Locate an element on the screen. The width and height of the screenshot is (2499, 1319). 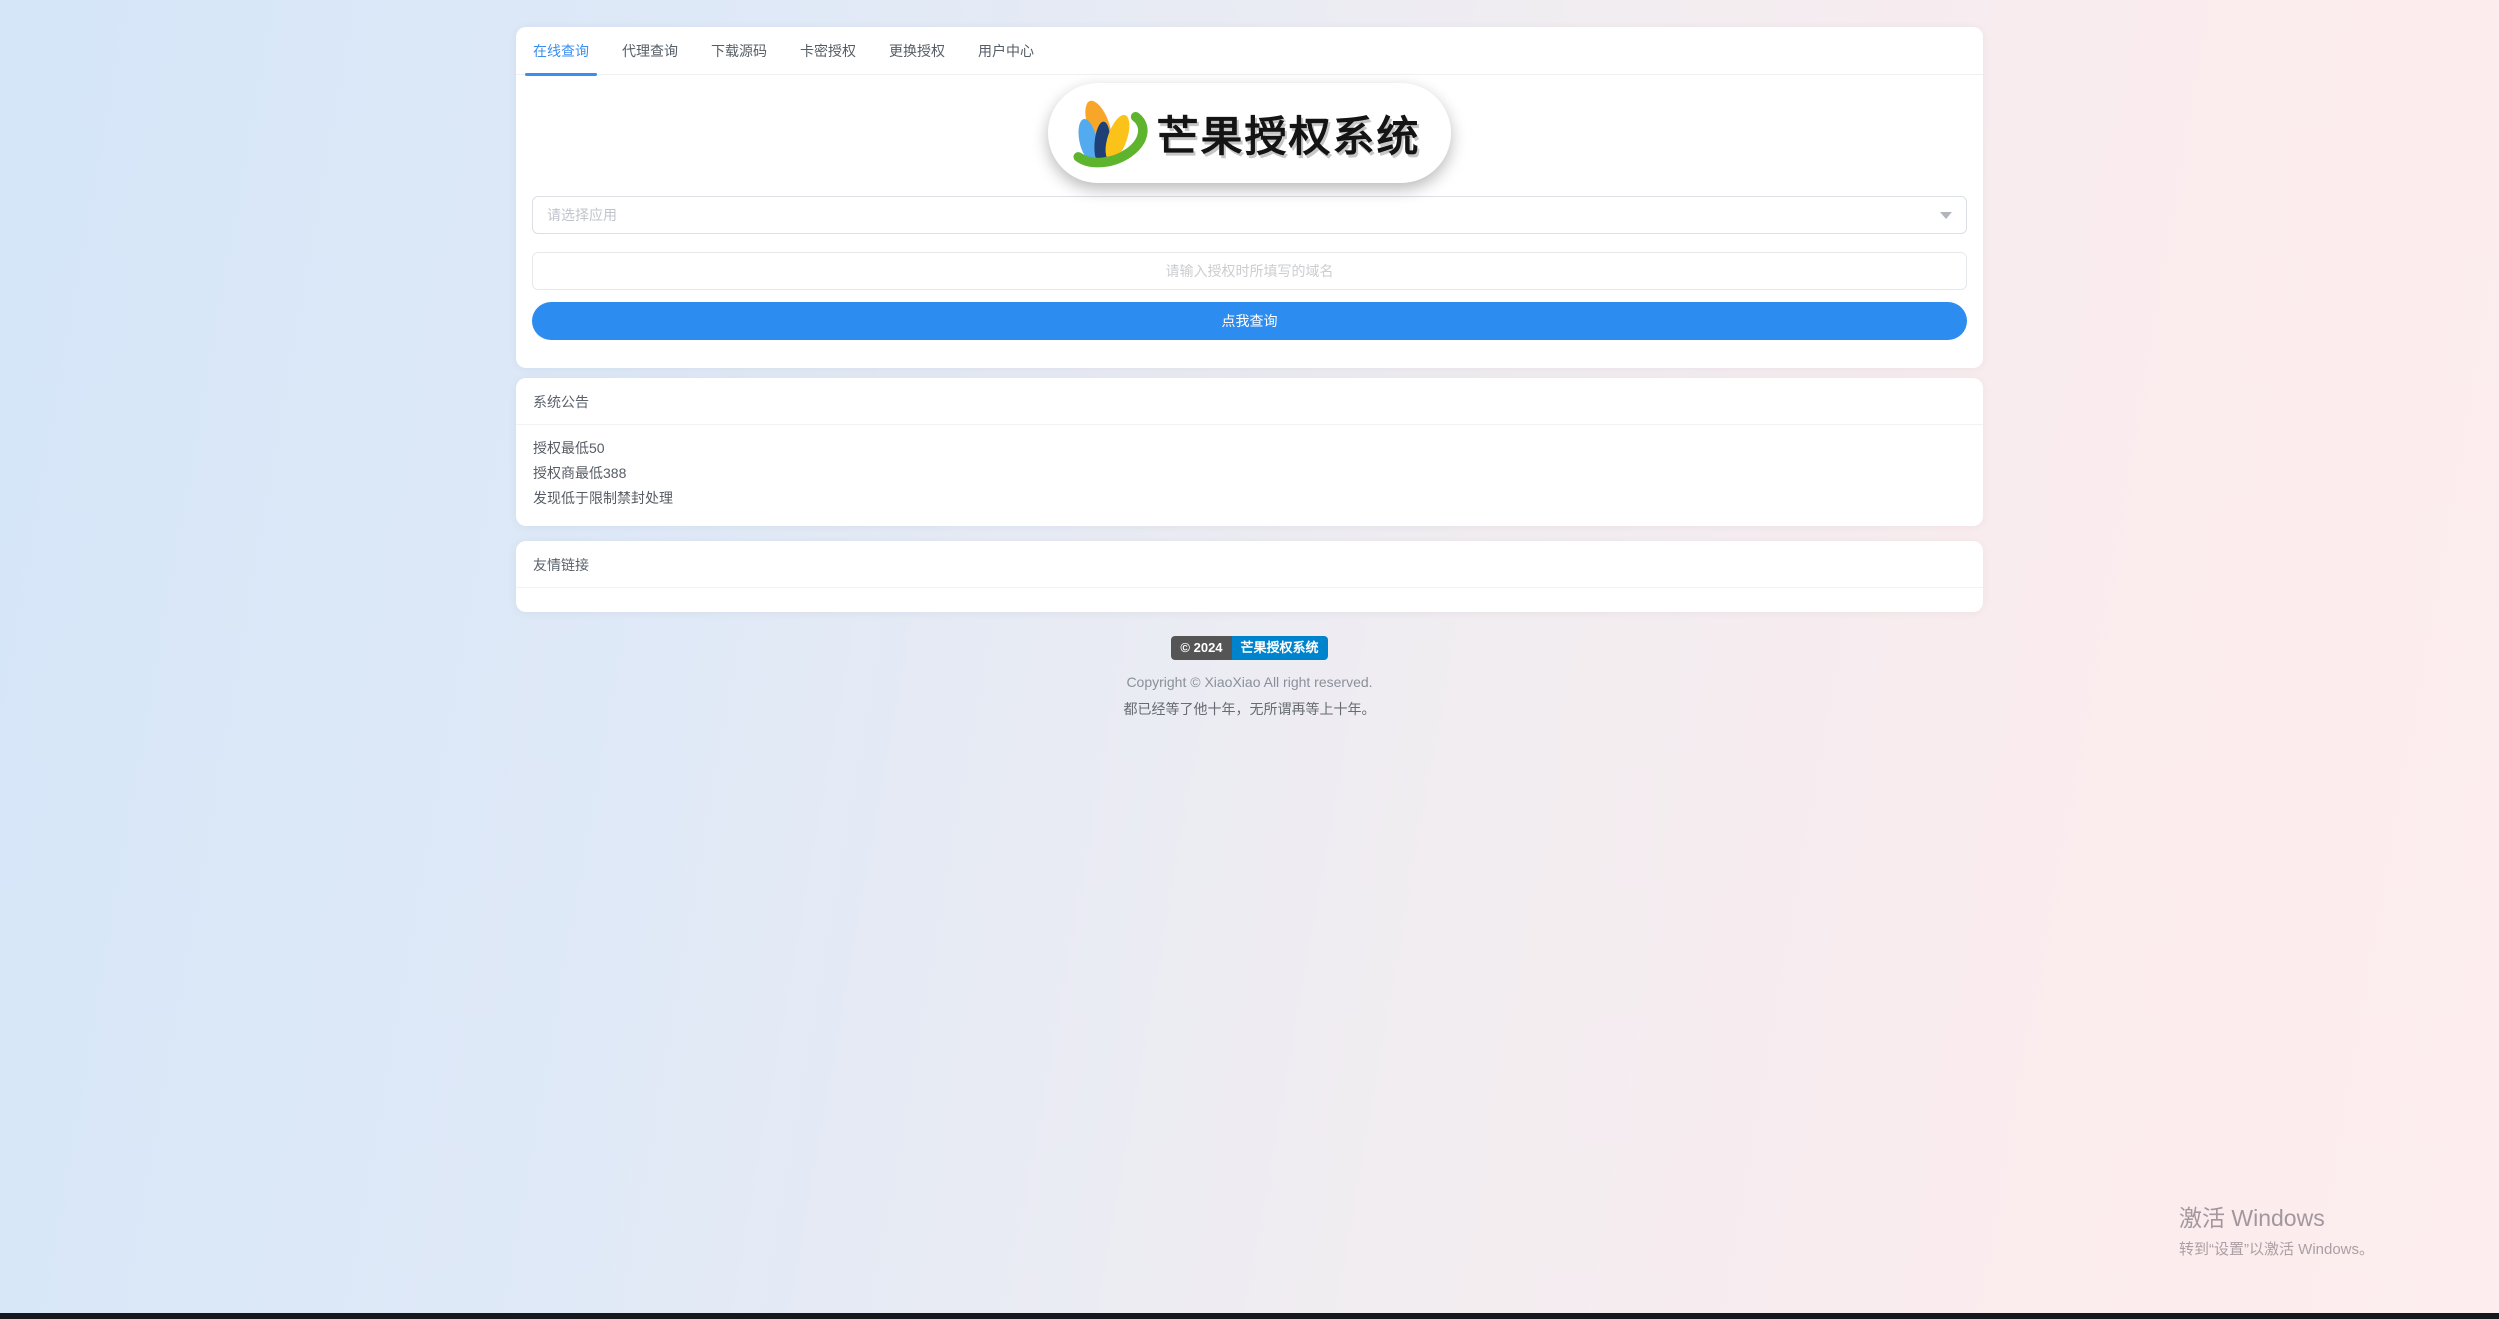
announcement-body: 授权最低50 授权商最低388 发现低于限制禁封处理 is located at coordinates (1249, 475).